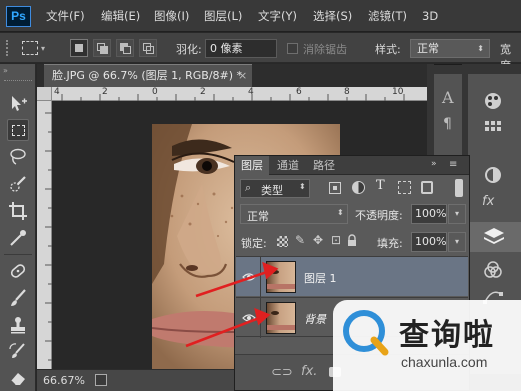 The image size is (521, 391). What do you see at coordinates (44, 94) in the screenshot?
I see `ruler-origin` at bounding box center [44, 94].